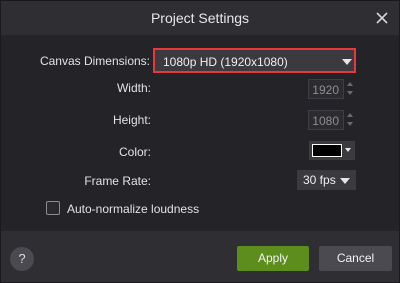  I want to click on apply-button: Apply, so click(273, 258).